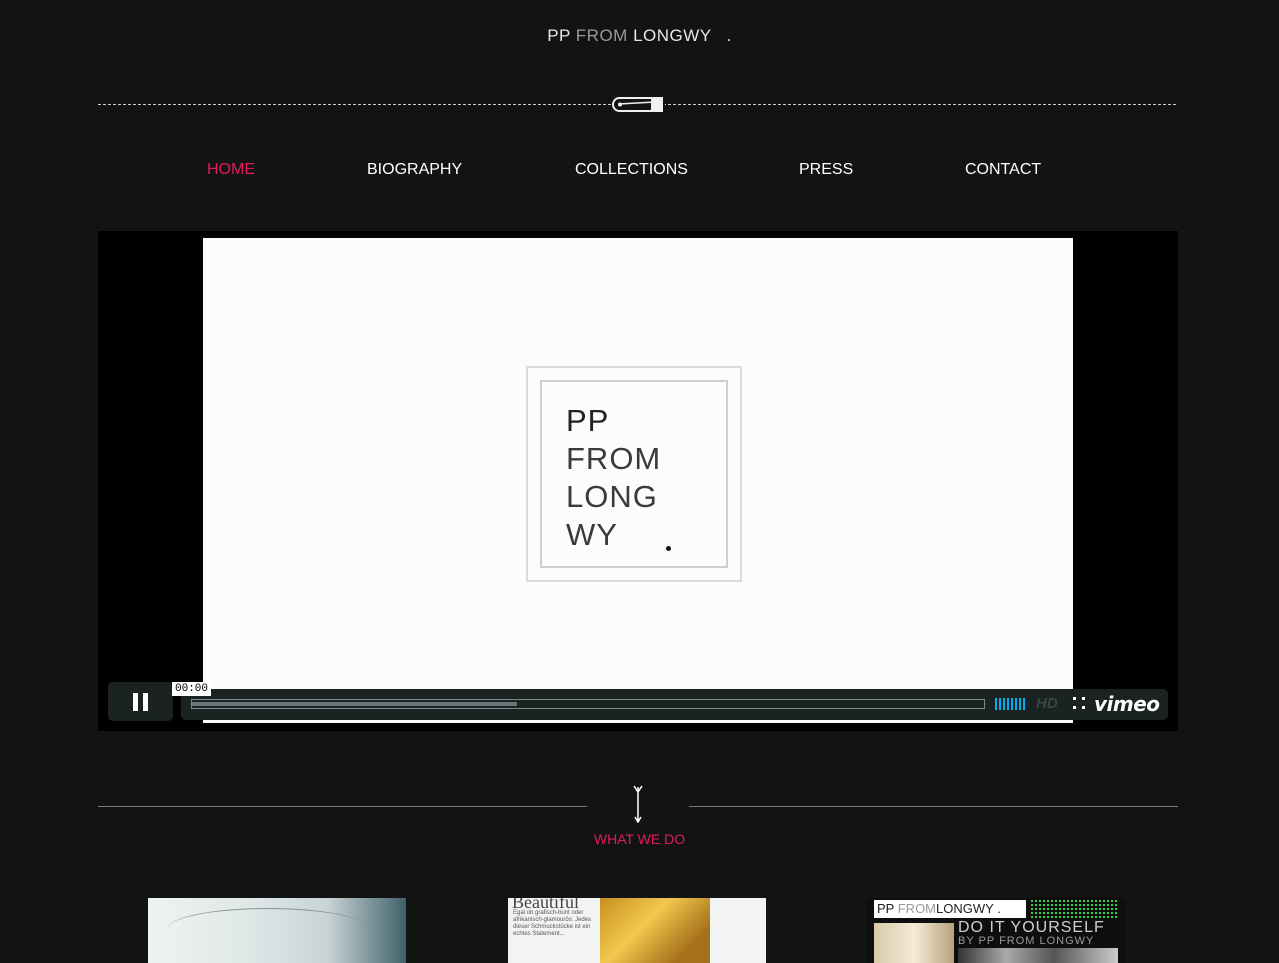 The width and height of the screenshot is (1279, 963). I want to click on nav-contact: CONTACT, so click(1003, 170).